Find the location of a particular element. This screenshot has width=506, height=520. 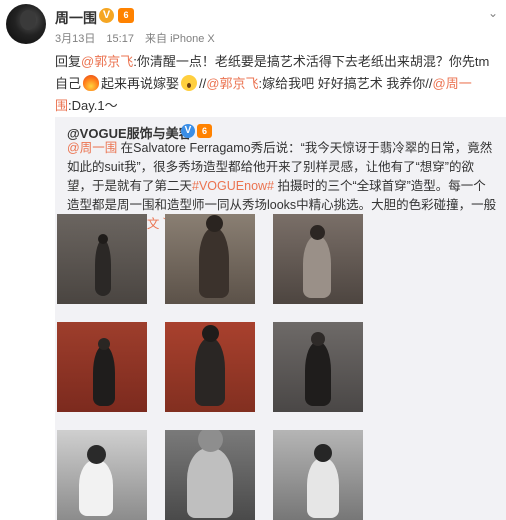

avatar is located at coordinates (26, 24).